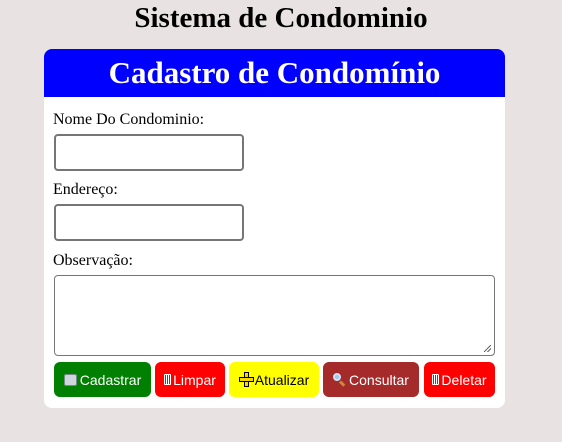 This screenshot has width=562, height=442. I want to click on consultar-label: Consultar, so click(379, 379).